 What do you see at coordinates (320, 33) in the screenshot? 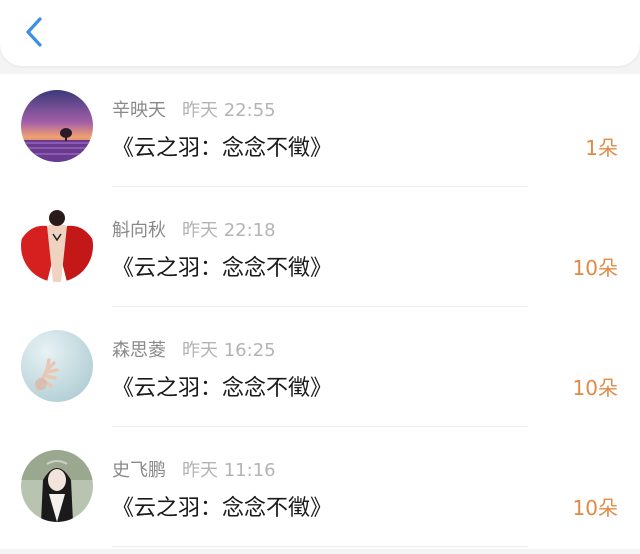
I see `top-nav-bar` at bounding box center [320, 33].